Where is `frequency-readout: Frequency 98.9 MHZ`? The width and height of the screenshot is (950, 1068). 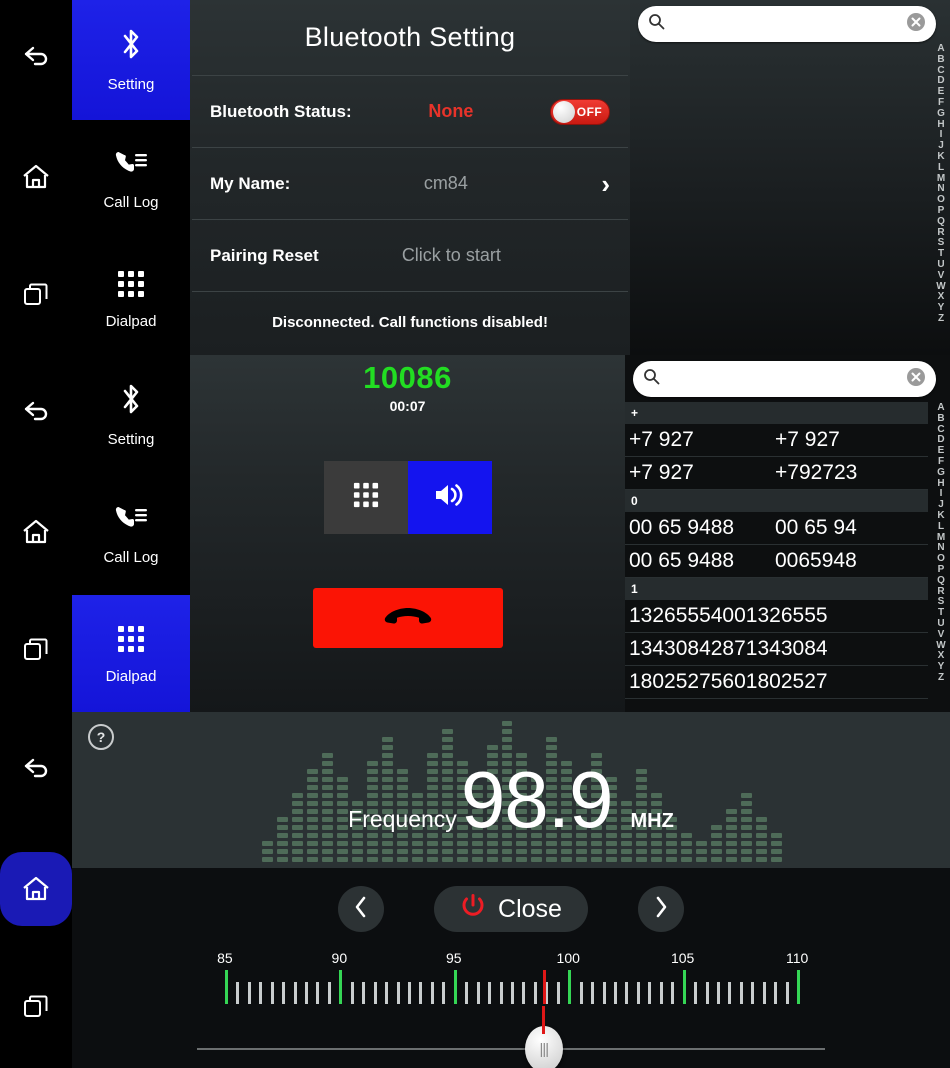 frequency-readout: Frequency 98.9 MHZ is located at coordinates (511, 799).